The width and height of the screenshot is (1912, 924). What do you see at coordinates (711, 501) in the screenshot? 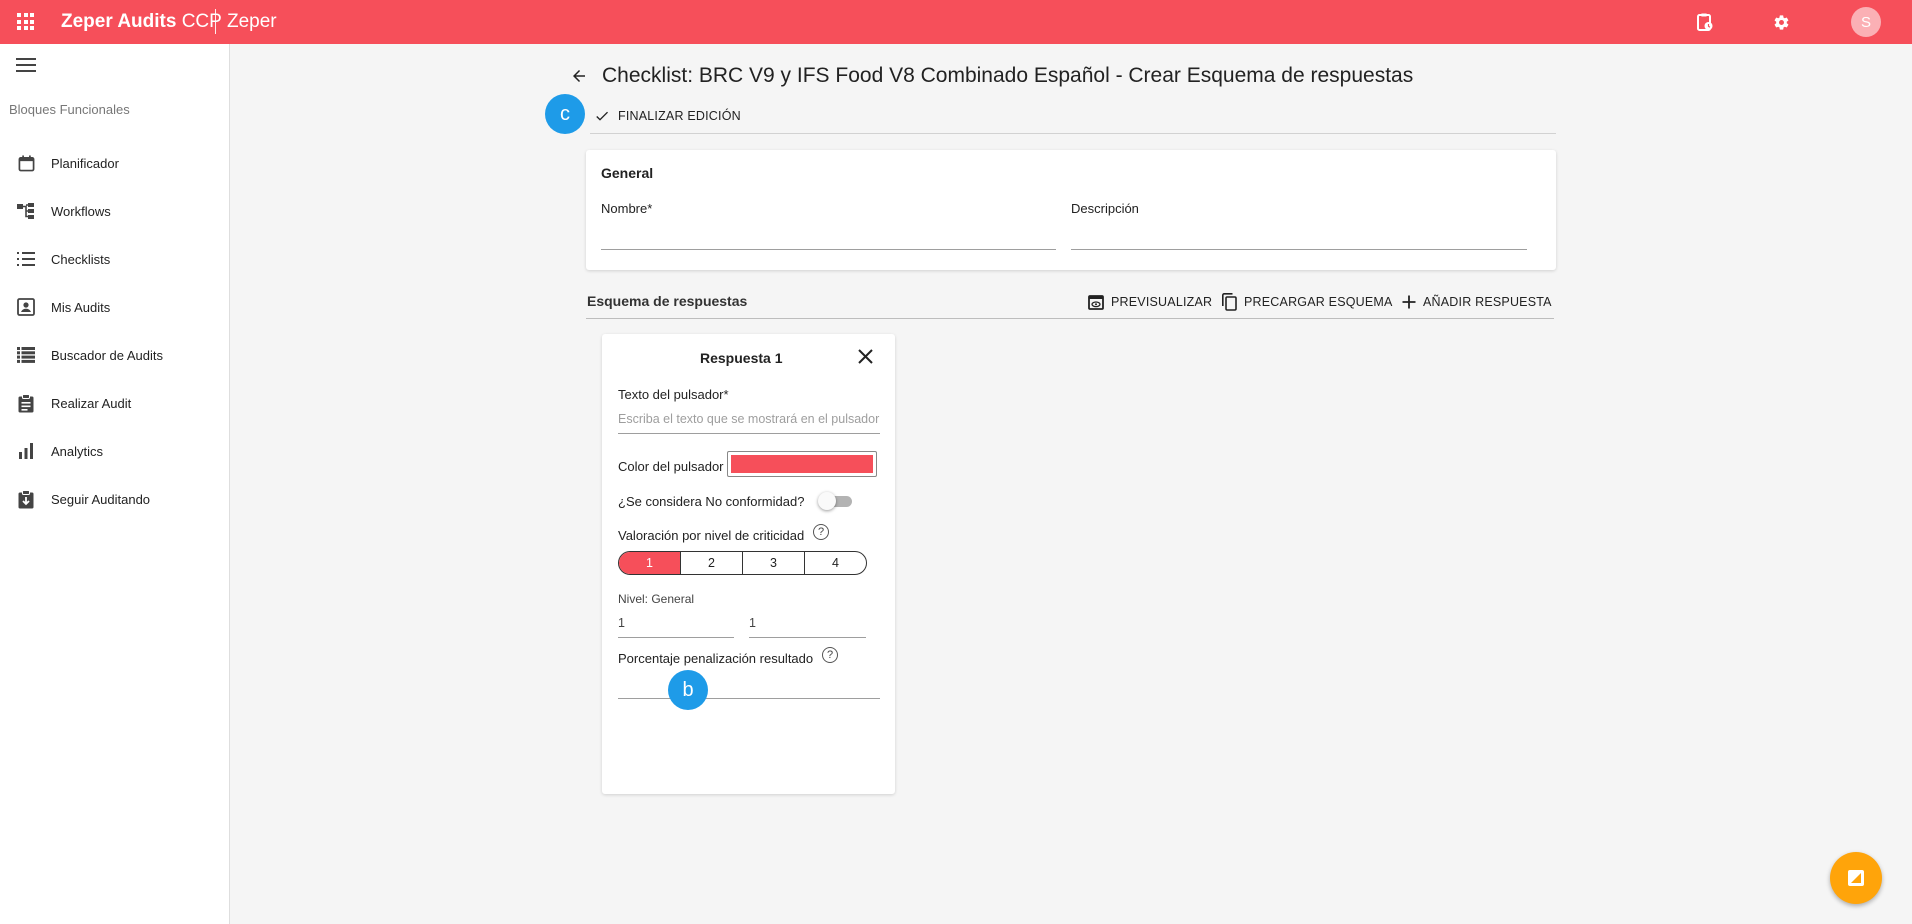
I see `nonconformity-label: ¿Se considera No conformidad?` at bounding box center [711, 501].